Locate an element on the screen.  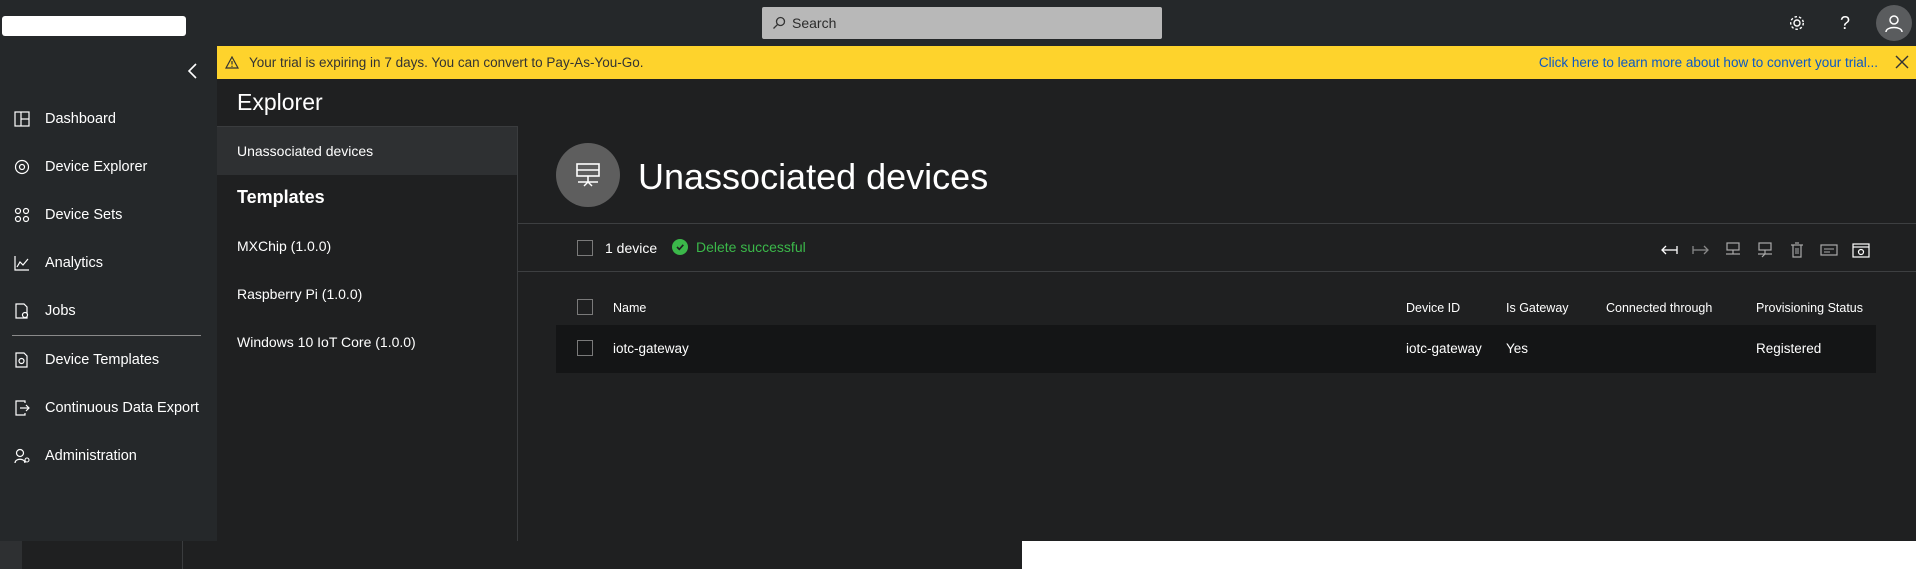
avatar is located at coordinates (1894, 23).